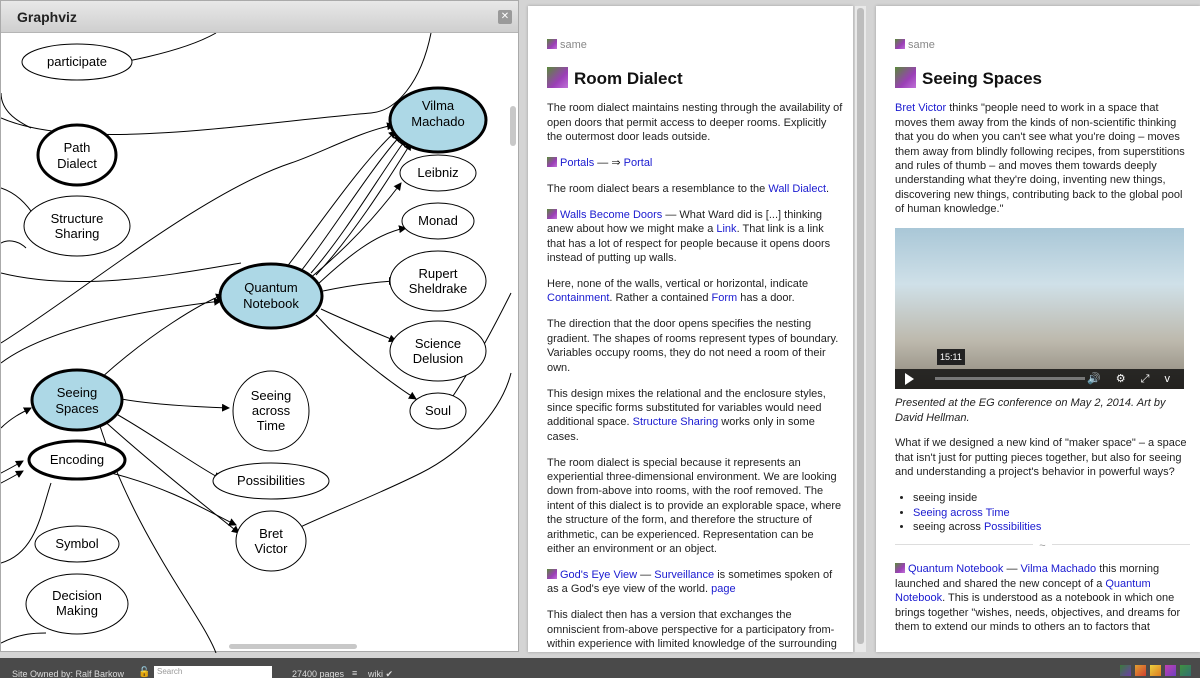 Image resolution: width=1200 pixels, height=678 pixels. I want to click on page-scrollbar, so click(860, 329).